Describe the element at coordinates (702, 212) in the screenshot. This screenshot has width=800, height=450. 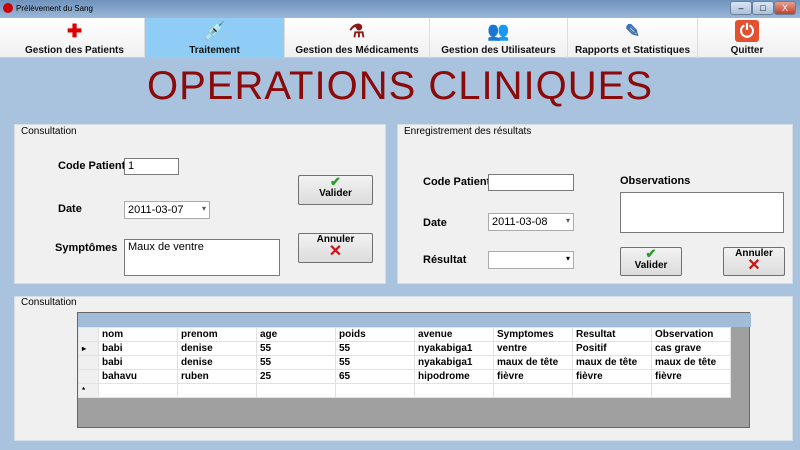
I see `observations-textarea` at that location.